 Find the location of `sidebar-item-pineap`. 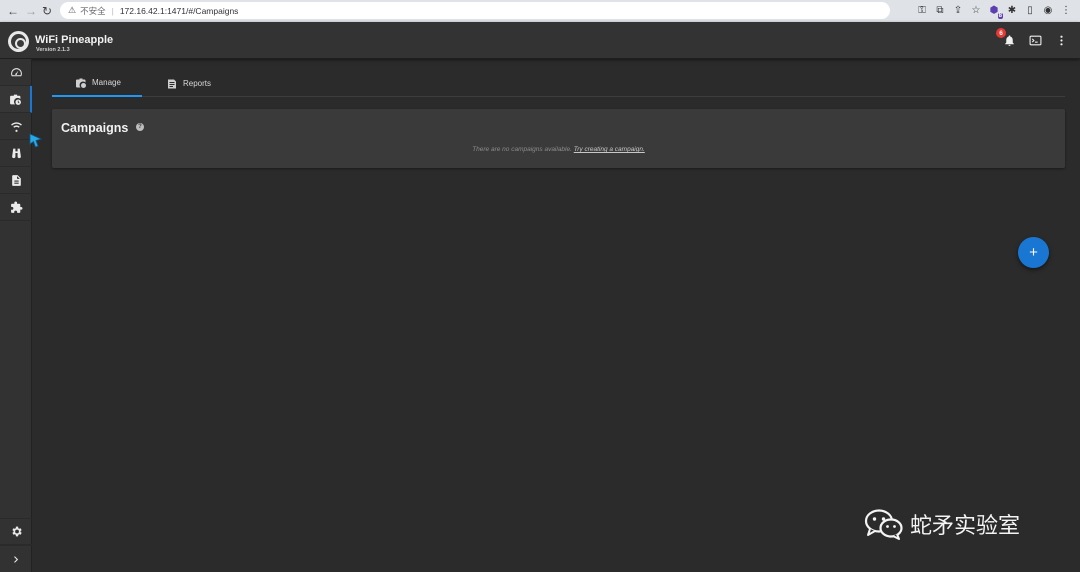

sidebar-item-pineap is located at coordinates (16, 126).